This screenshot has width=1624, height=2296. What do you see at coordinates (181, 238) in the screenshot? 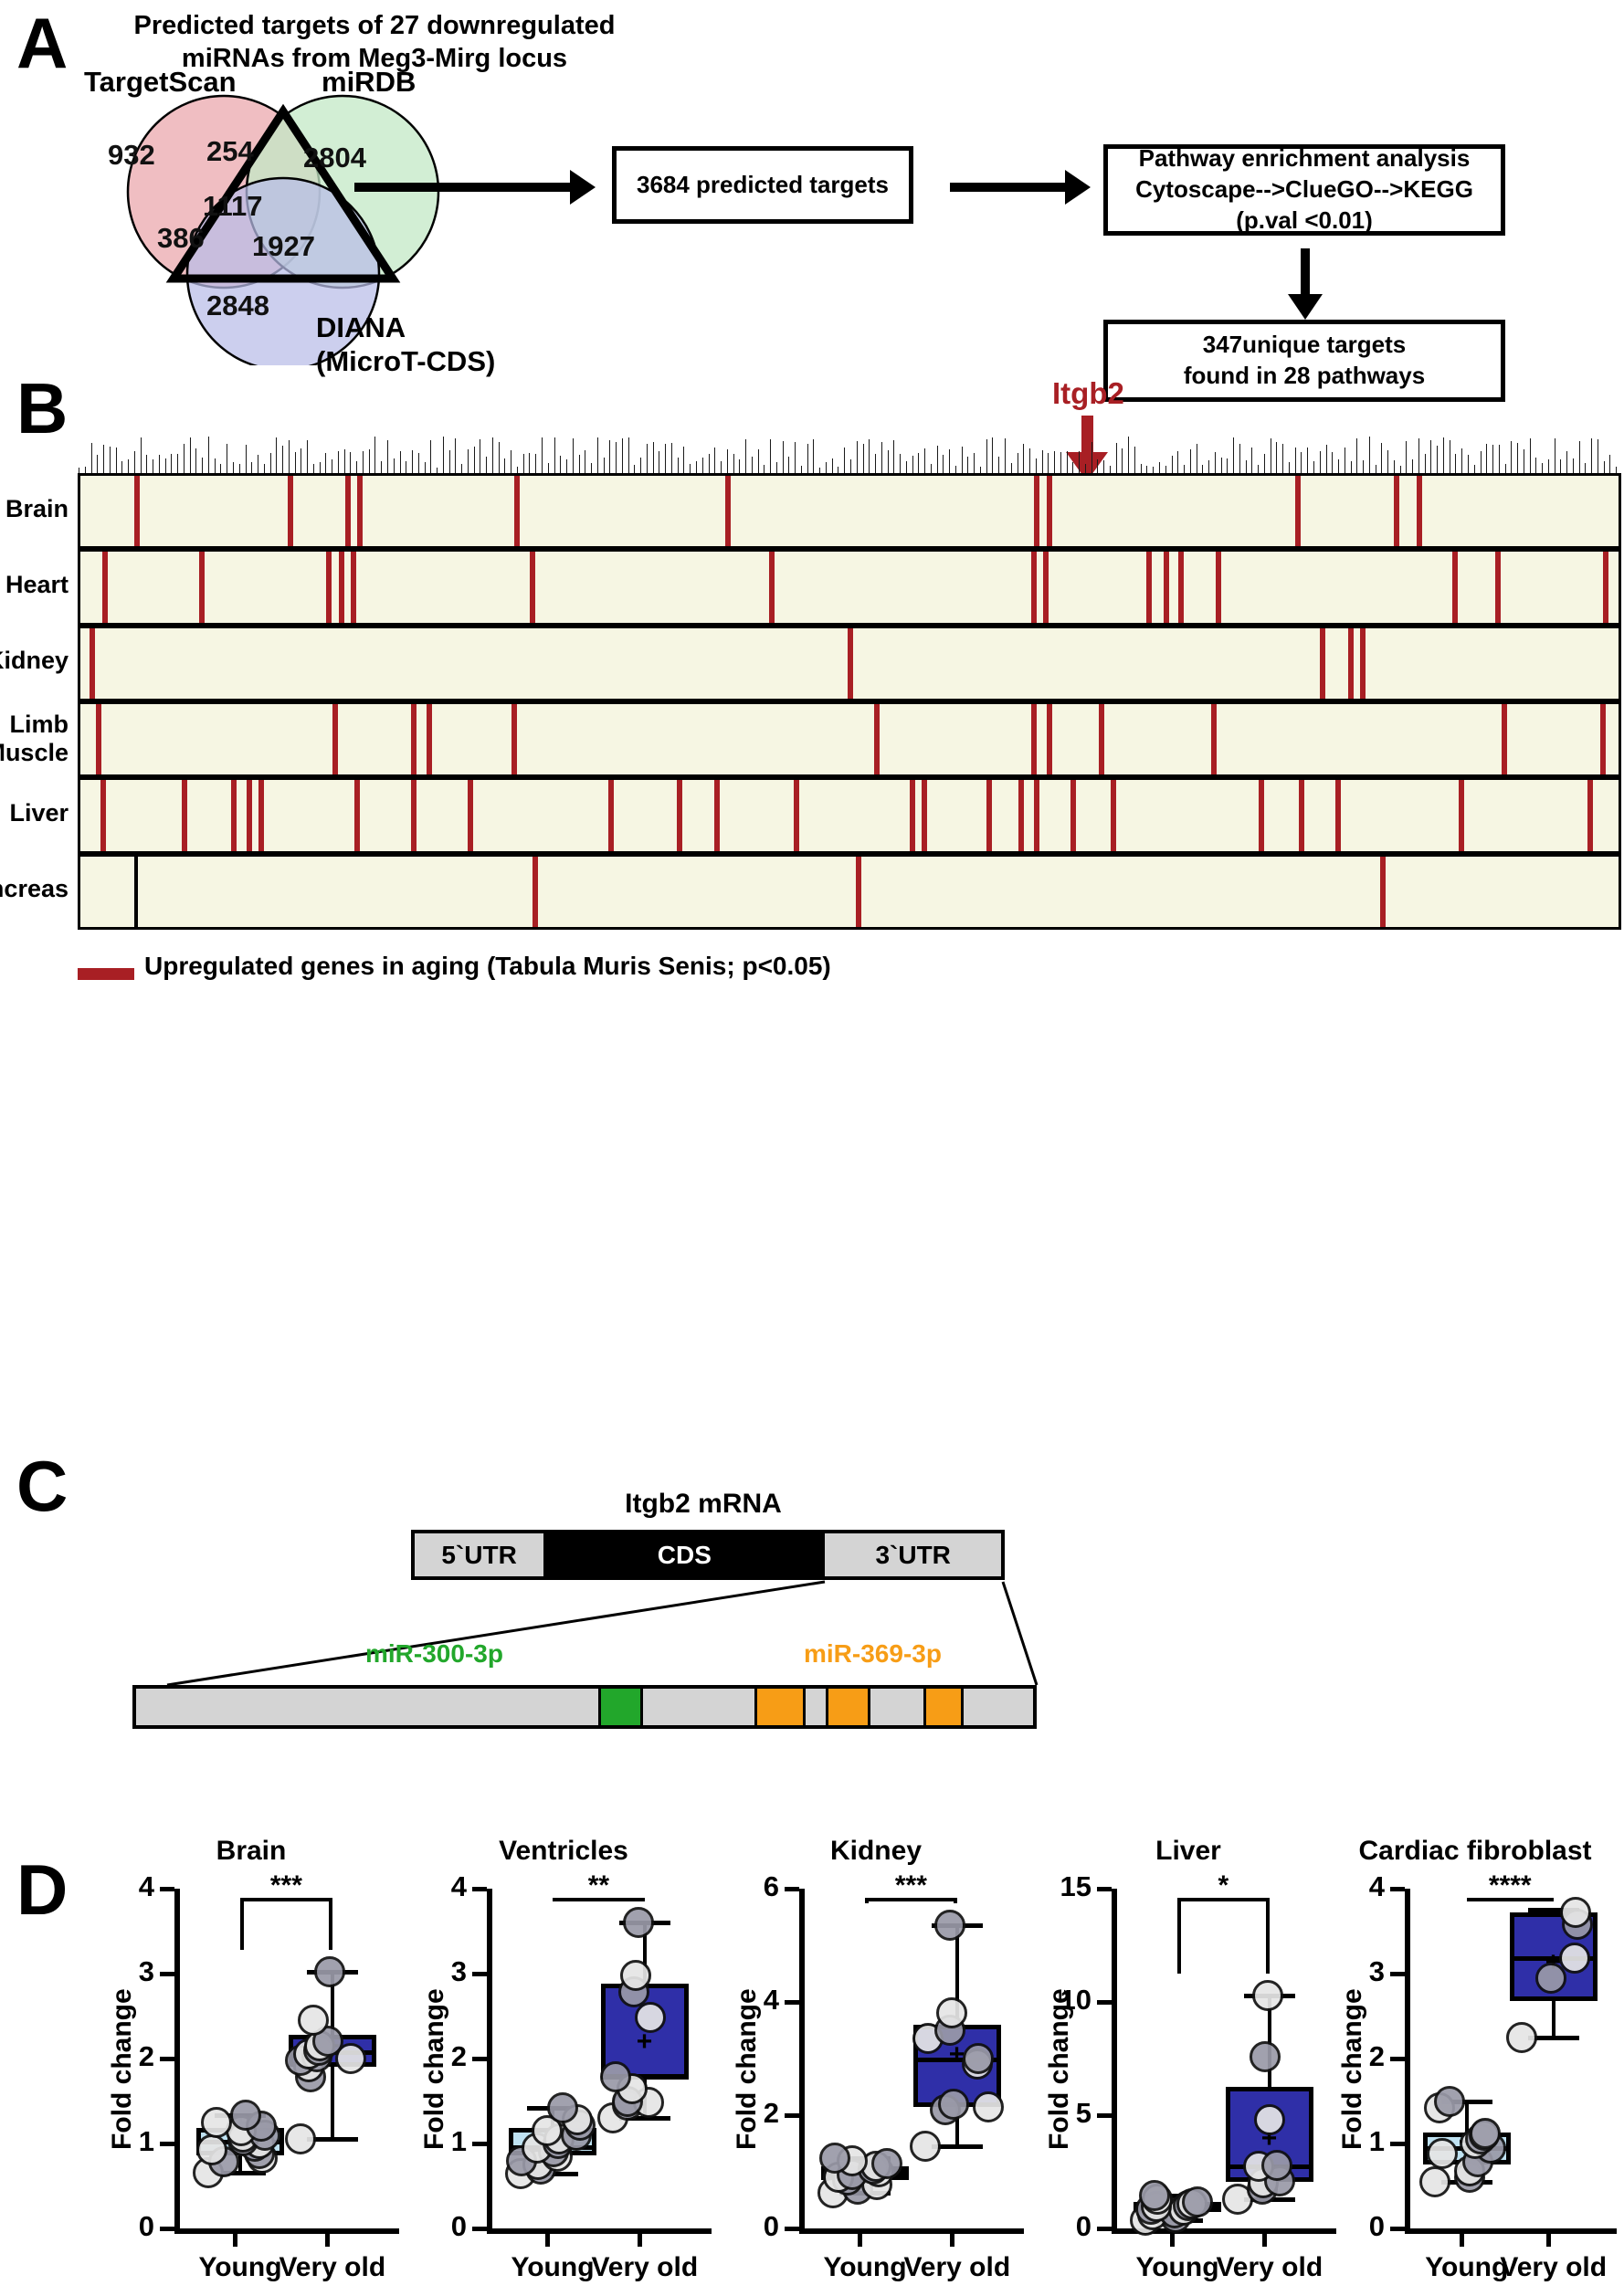
I see `venn-count-targetscan-diana: 386` at bounding box center [181, 238].